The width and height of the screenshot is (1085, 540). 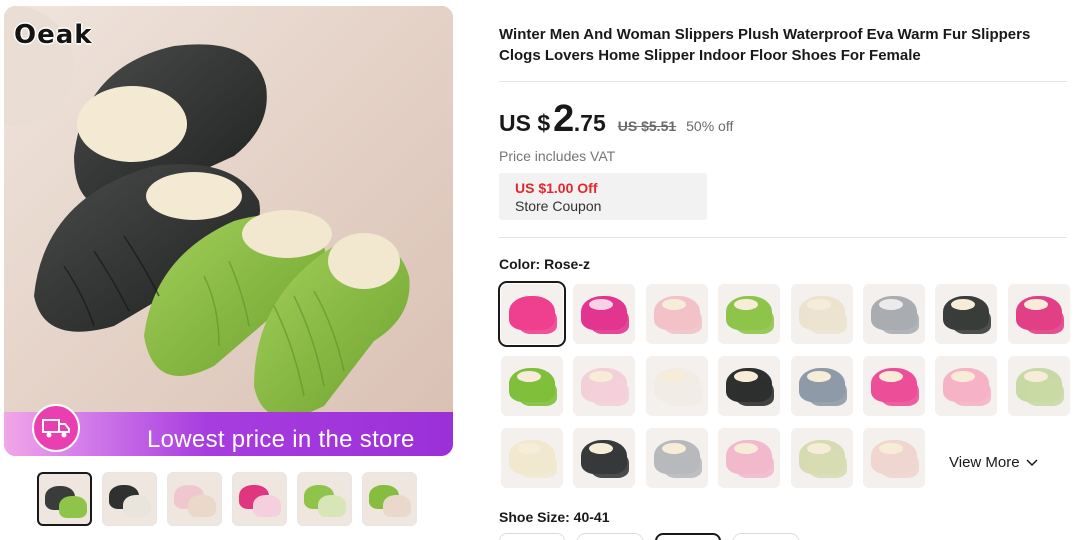 What do you see at coordinates (281, 439) in the screenshot?
I see `promo-banner-text: Lowest price in the store` at bounding box center [281, 439].